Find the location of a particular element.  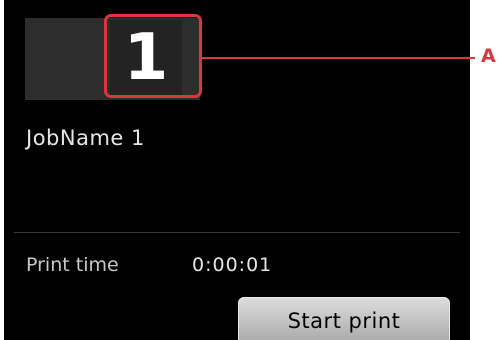

job-name: JobName 1 is located at coordinates (85, 138).